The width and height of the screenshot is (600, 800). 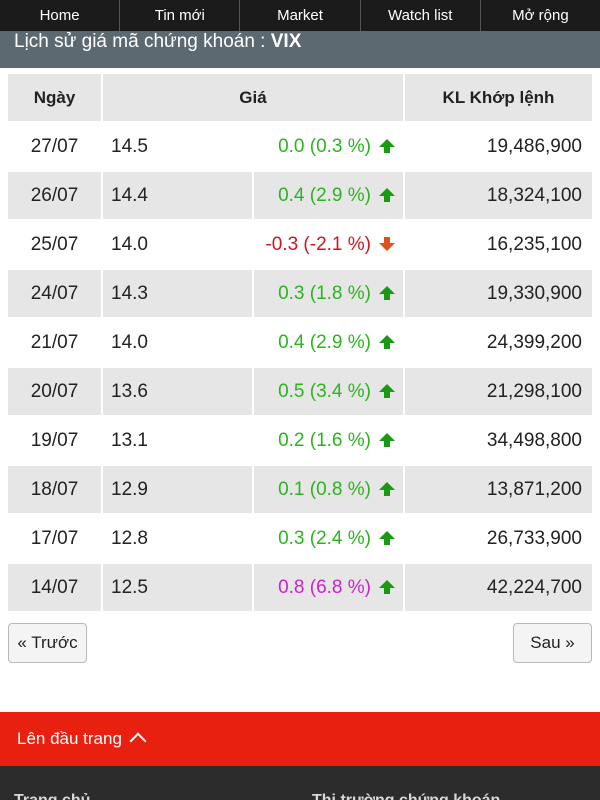 What do you see at coordinates (52, 796) in the screenshot?
I see `footer-link-1: Trang chủ` at bounding box center [52, 796].